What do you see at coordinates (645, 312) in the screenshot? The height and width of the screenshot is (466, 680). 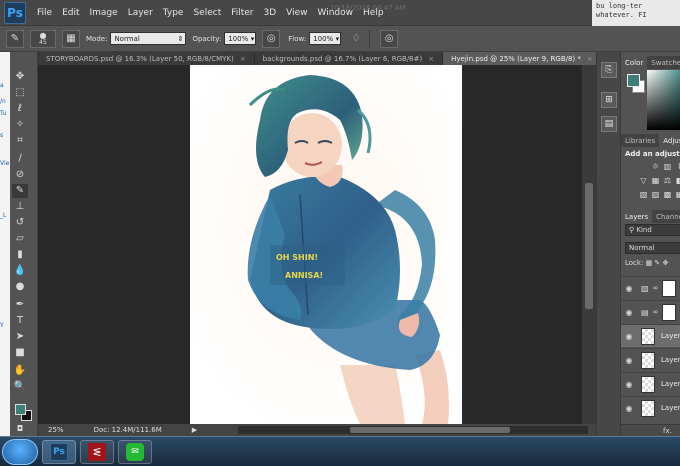 I see `adjustment-layer-icon: ▤` at bounding box center [645, 312].